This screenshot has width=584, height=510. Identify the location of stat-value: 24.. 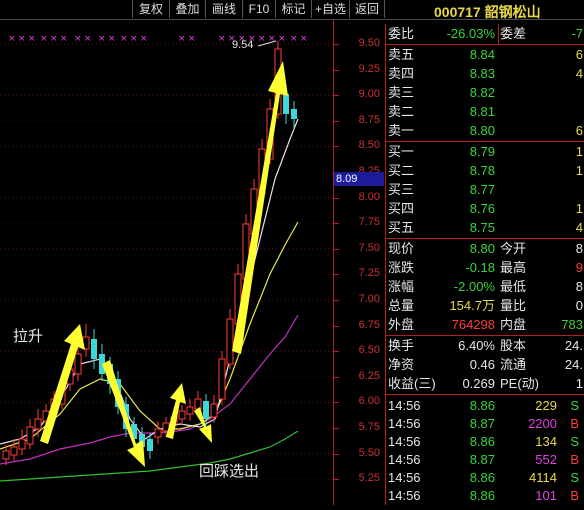
(573, 345).